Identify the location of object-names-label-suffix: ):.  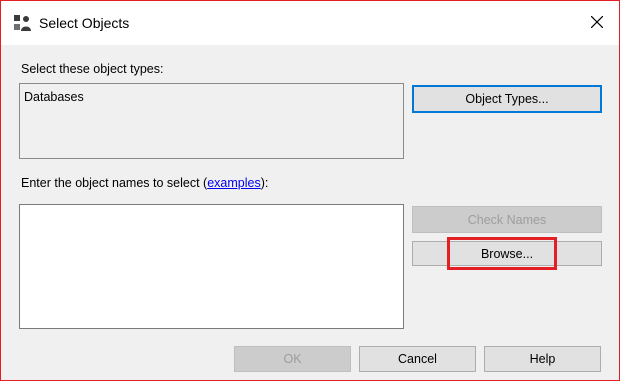
(264, 183).